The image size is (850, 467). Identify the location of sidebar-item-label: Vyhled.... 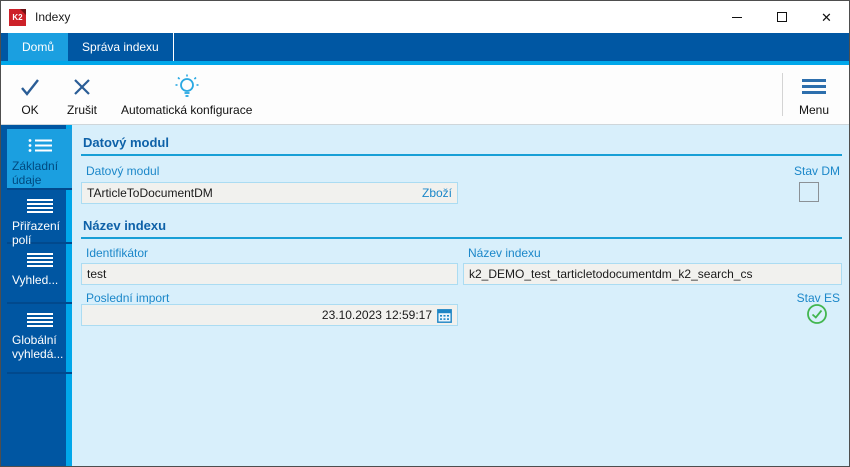
(35, 280).